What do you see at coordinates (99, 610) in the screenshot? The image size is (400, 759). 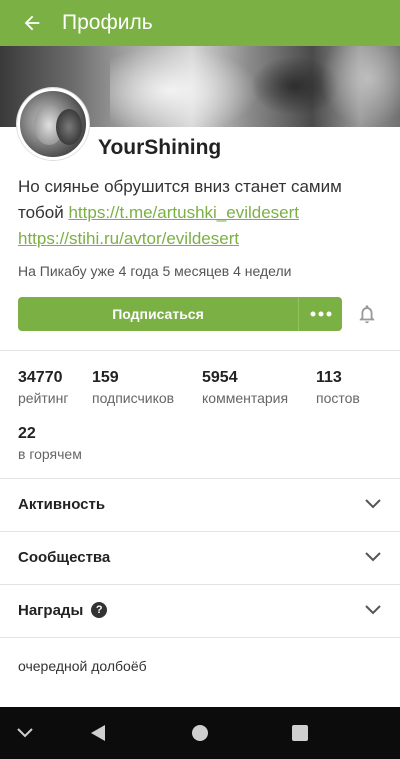 I see `help-icon: ?` at bounding box center [99, 610].